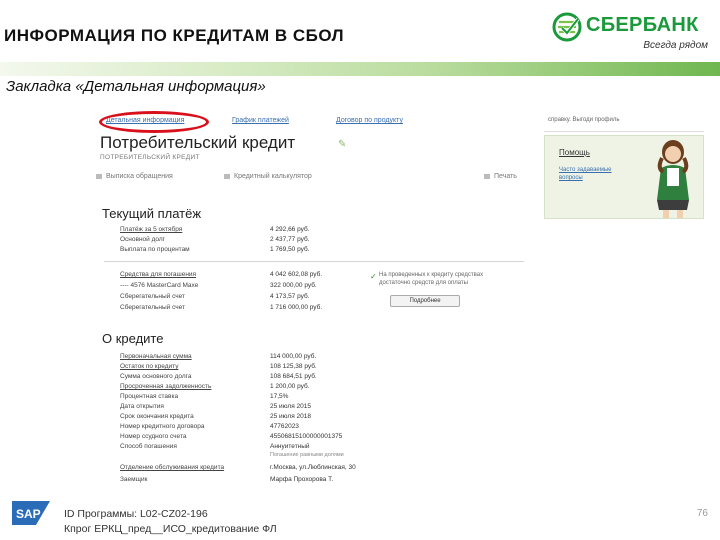 This screenshot has height=540, width=720. What do you see at coordinates (290, 249) in the screenshot?
I see `row-value: 1 769,50 руб.` at bounding box center [290, 249].